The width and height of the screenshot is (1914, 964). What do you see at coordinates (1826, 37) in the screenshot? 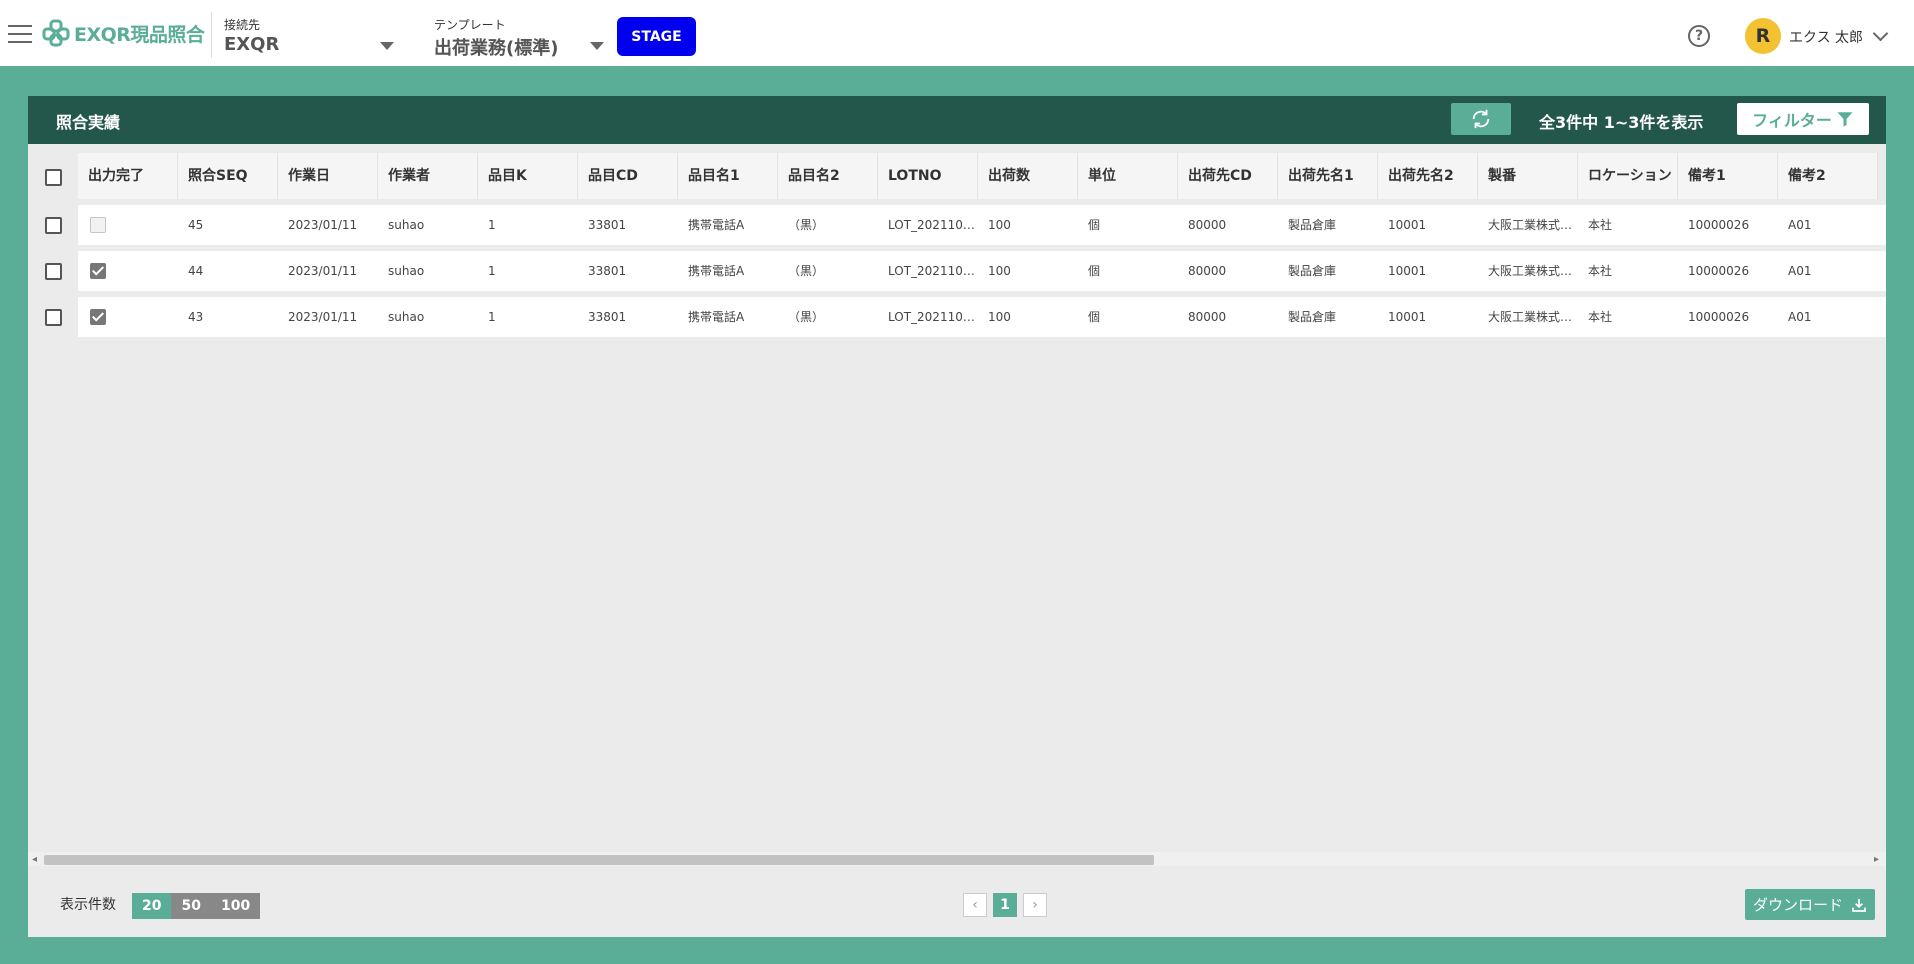
I see `user-name: エクス 太郎` at bounding box center [1826, 37].